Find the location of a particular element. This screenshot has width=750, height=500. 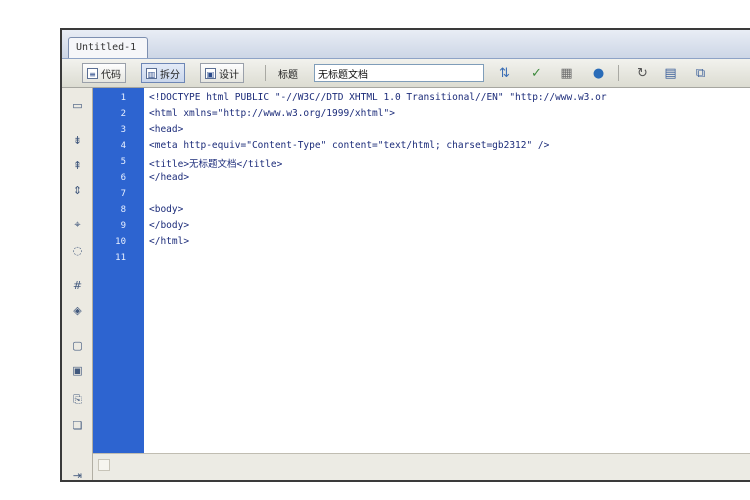

line-number: 10 is located at coordinates (120, 242).